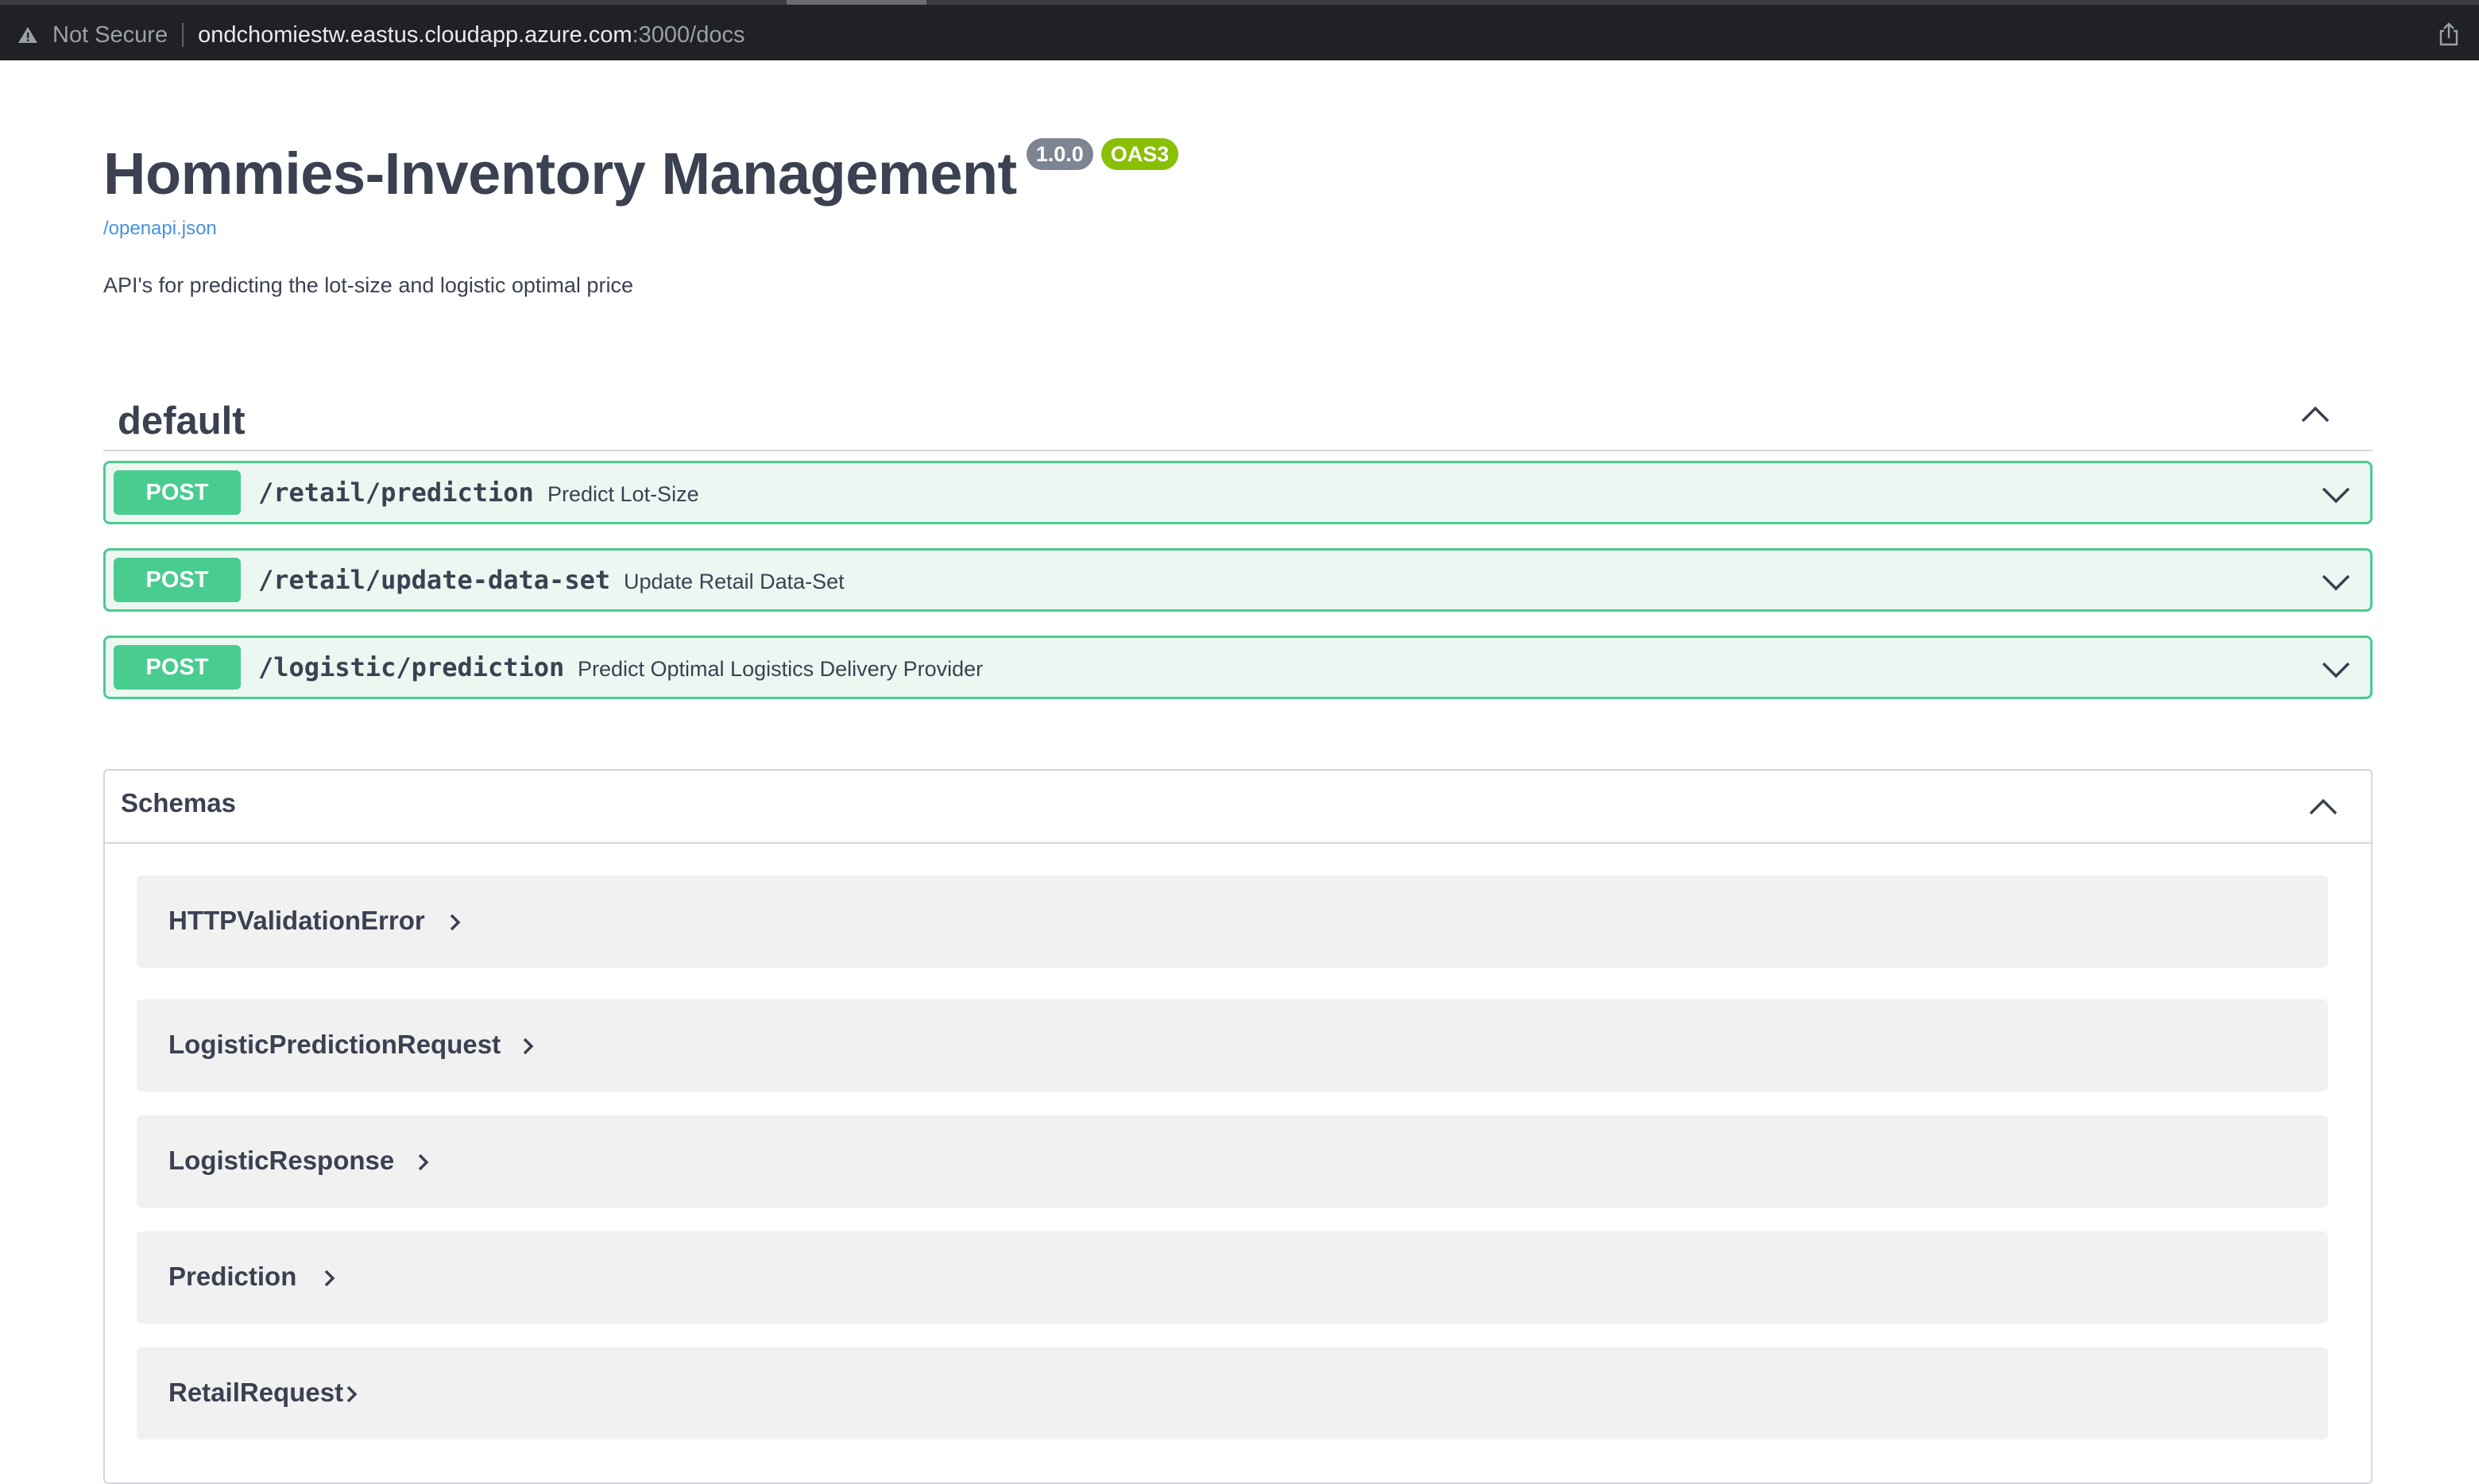 This screenshot has height=1484, width=2479. Describe the element at coordinates (640, 229) in the screenshot. I see `openapi-json-link: /openapi.json` at that location.